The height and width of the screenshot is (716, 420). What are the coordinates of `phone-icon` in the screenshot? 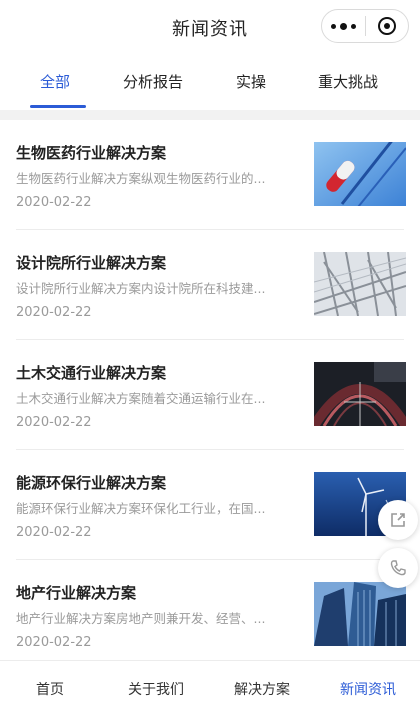 It's located at (398, 568).